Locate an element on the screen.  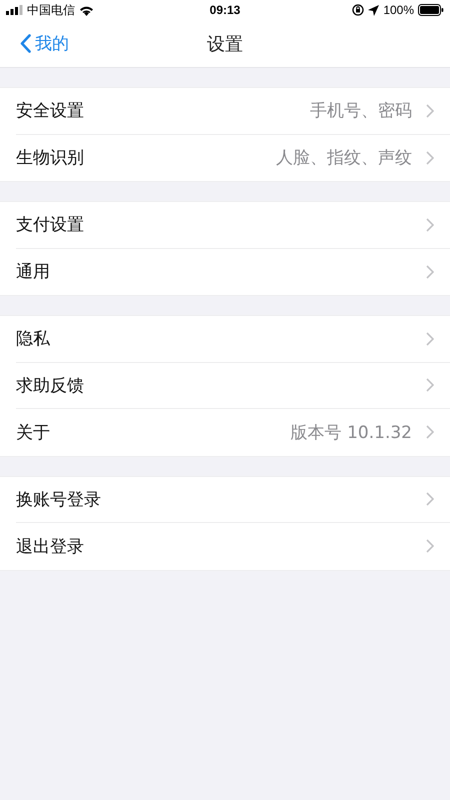
back-button: 我的 is located at coordinates (34, 43).